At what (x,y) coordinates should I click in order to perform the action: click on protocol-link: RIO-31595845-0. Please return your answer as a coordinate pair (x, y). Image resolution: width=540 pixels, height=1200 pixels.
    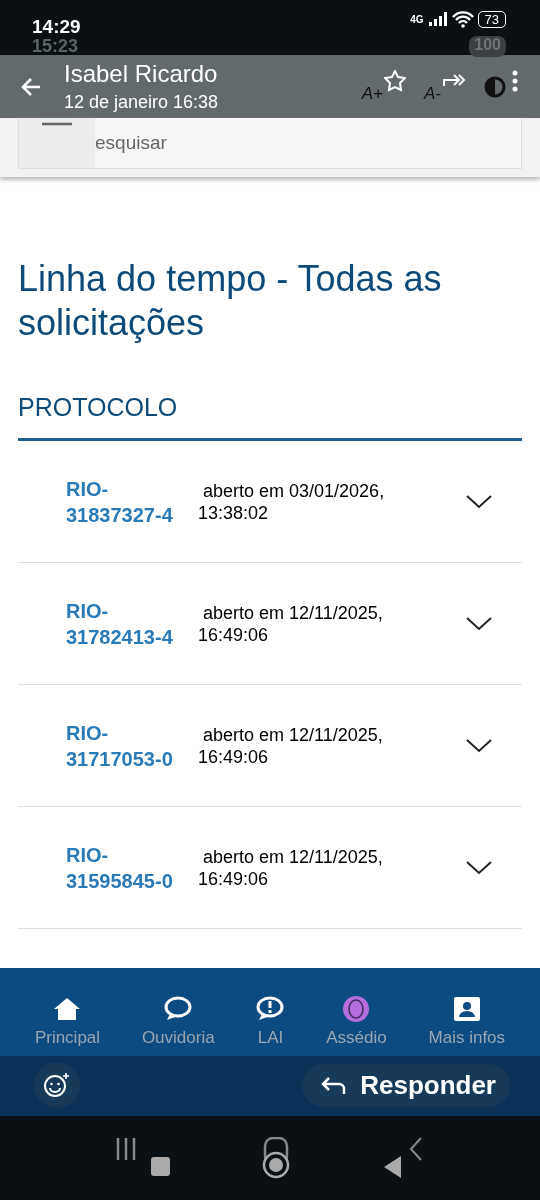
    Looking at the image, I should click on (132, 867).